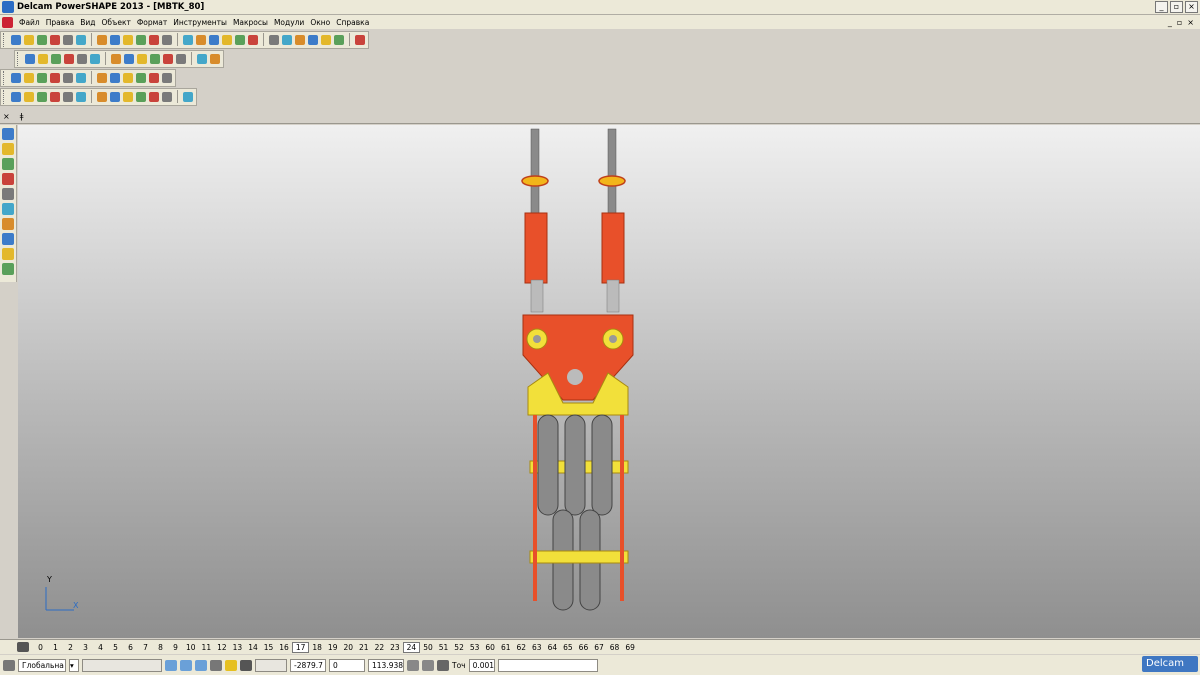  What do you see at coordinates (175, 647) in the screenshot?
I see `level-9: 9` at bounding box center [175, 647].